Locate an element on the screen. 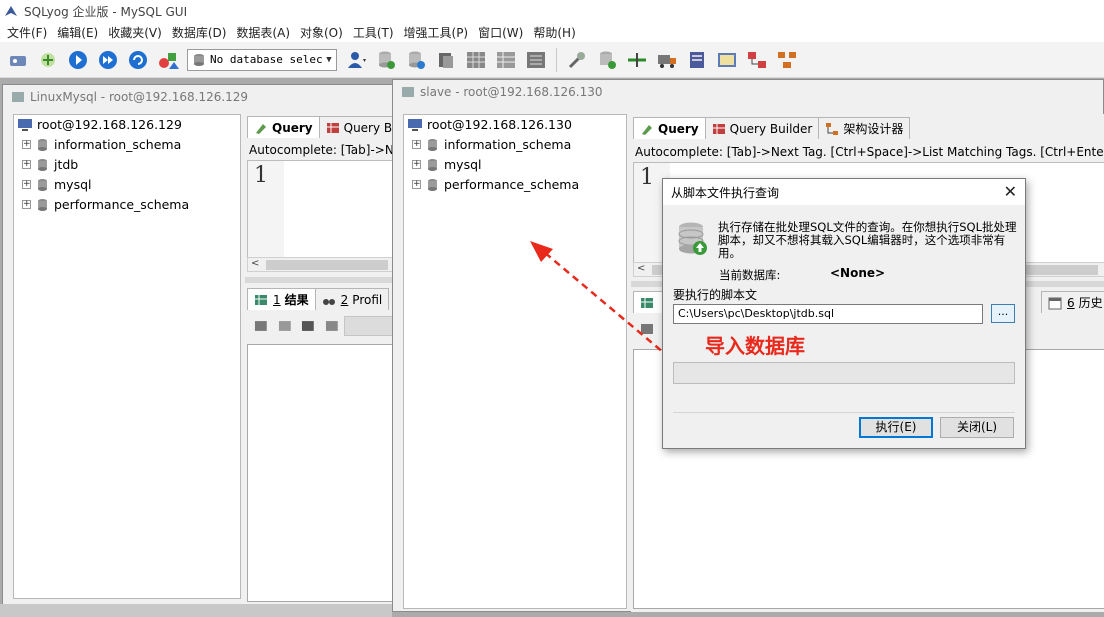 This screenshot has height=617, width=1104. data-sync-button is located at coordinates (607, 60).